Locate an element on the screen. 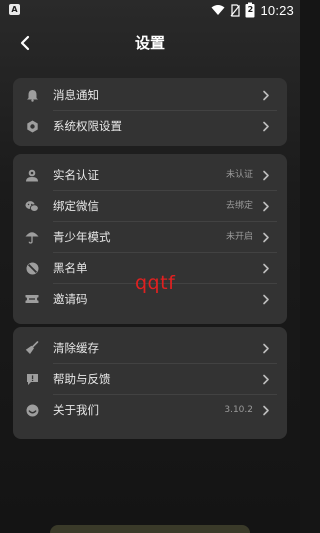  bell-icon is located at coordinates (32, 95).